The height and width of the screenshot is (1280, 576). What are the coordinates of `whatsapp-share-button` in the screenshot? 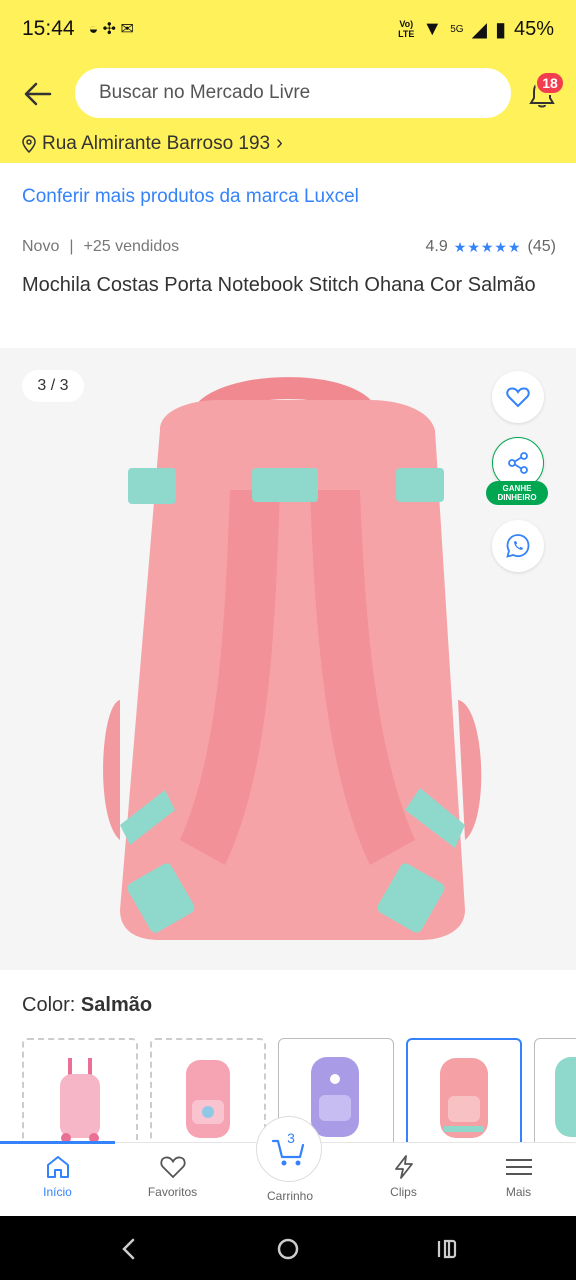 It's located at (518, 546).